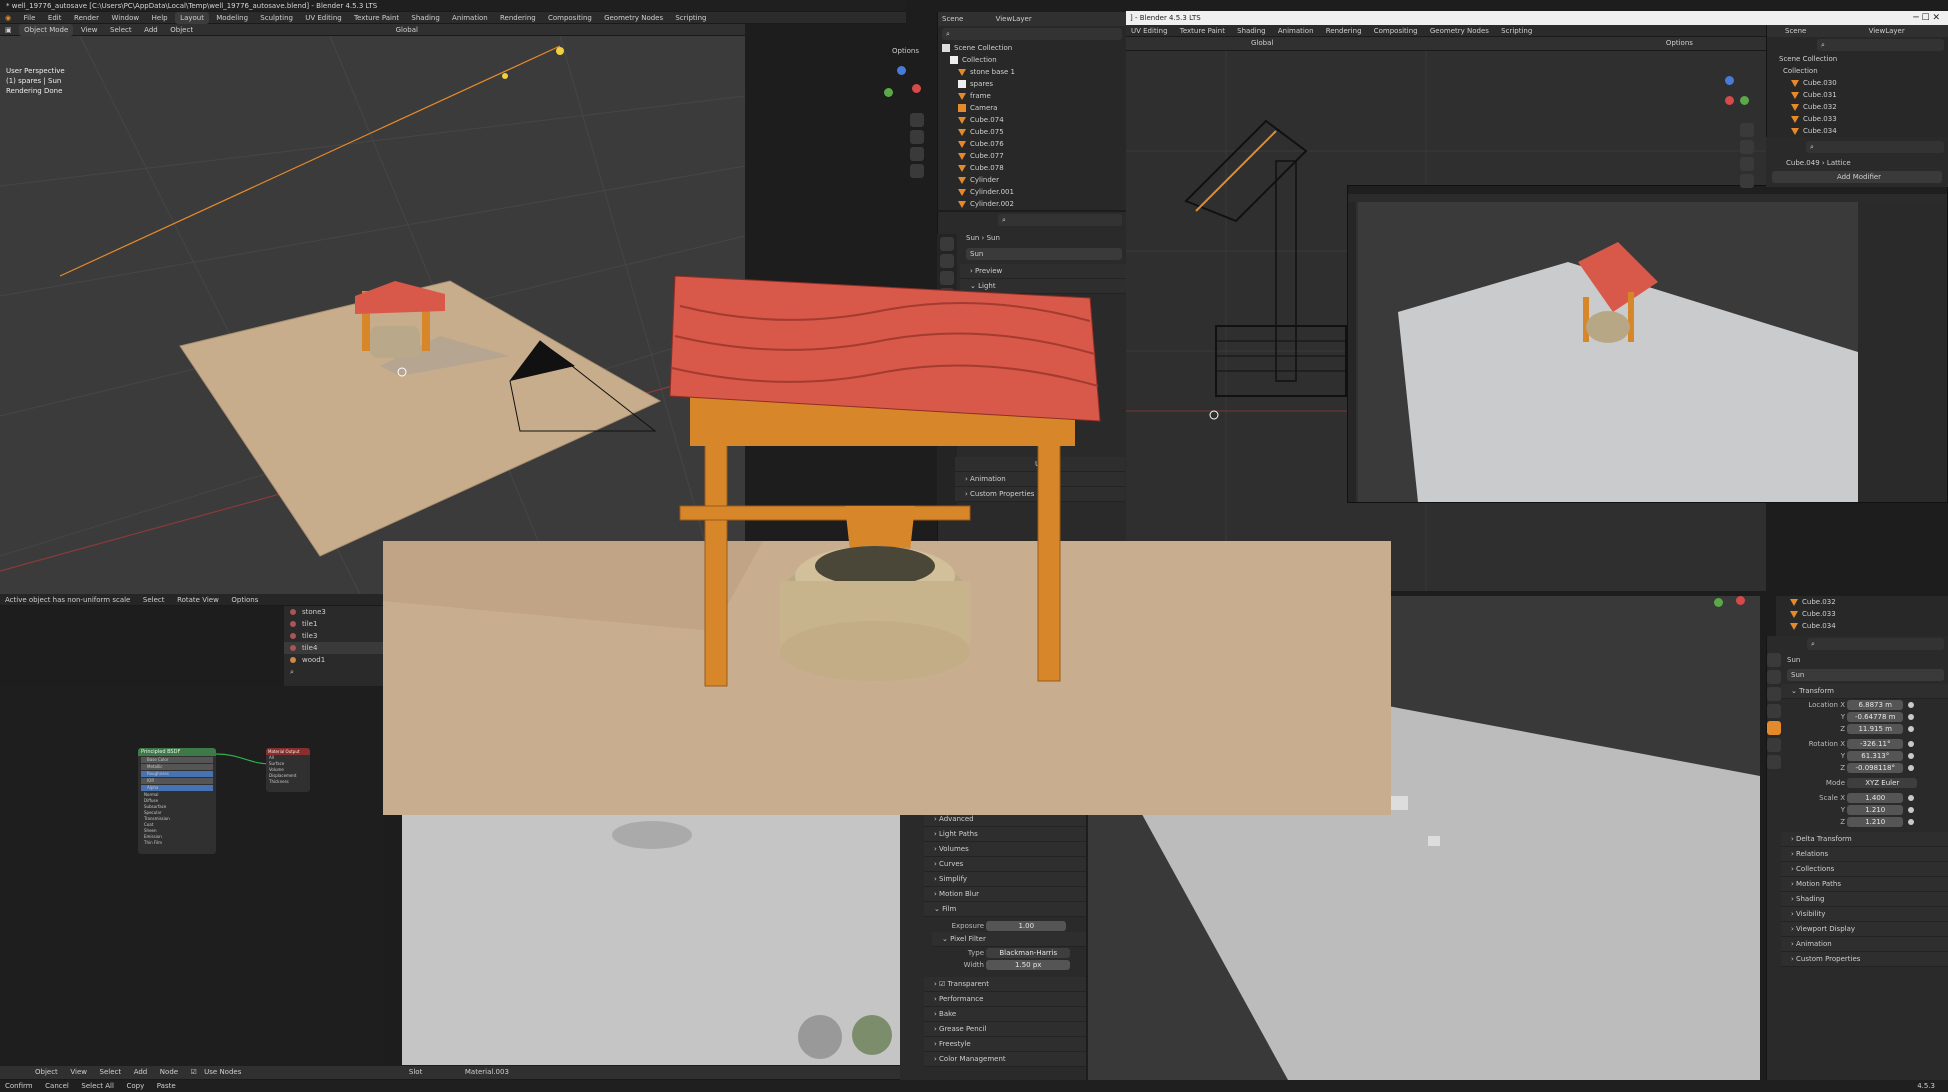 This screenshot has height=1092, width=1948. What do you see at coordinates (1014, 19) in the screenshot?
I see `view-layer-selector: ViewLayer` at bounding box center [1014, 19].